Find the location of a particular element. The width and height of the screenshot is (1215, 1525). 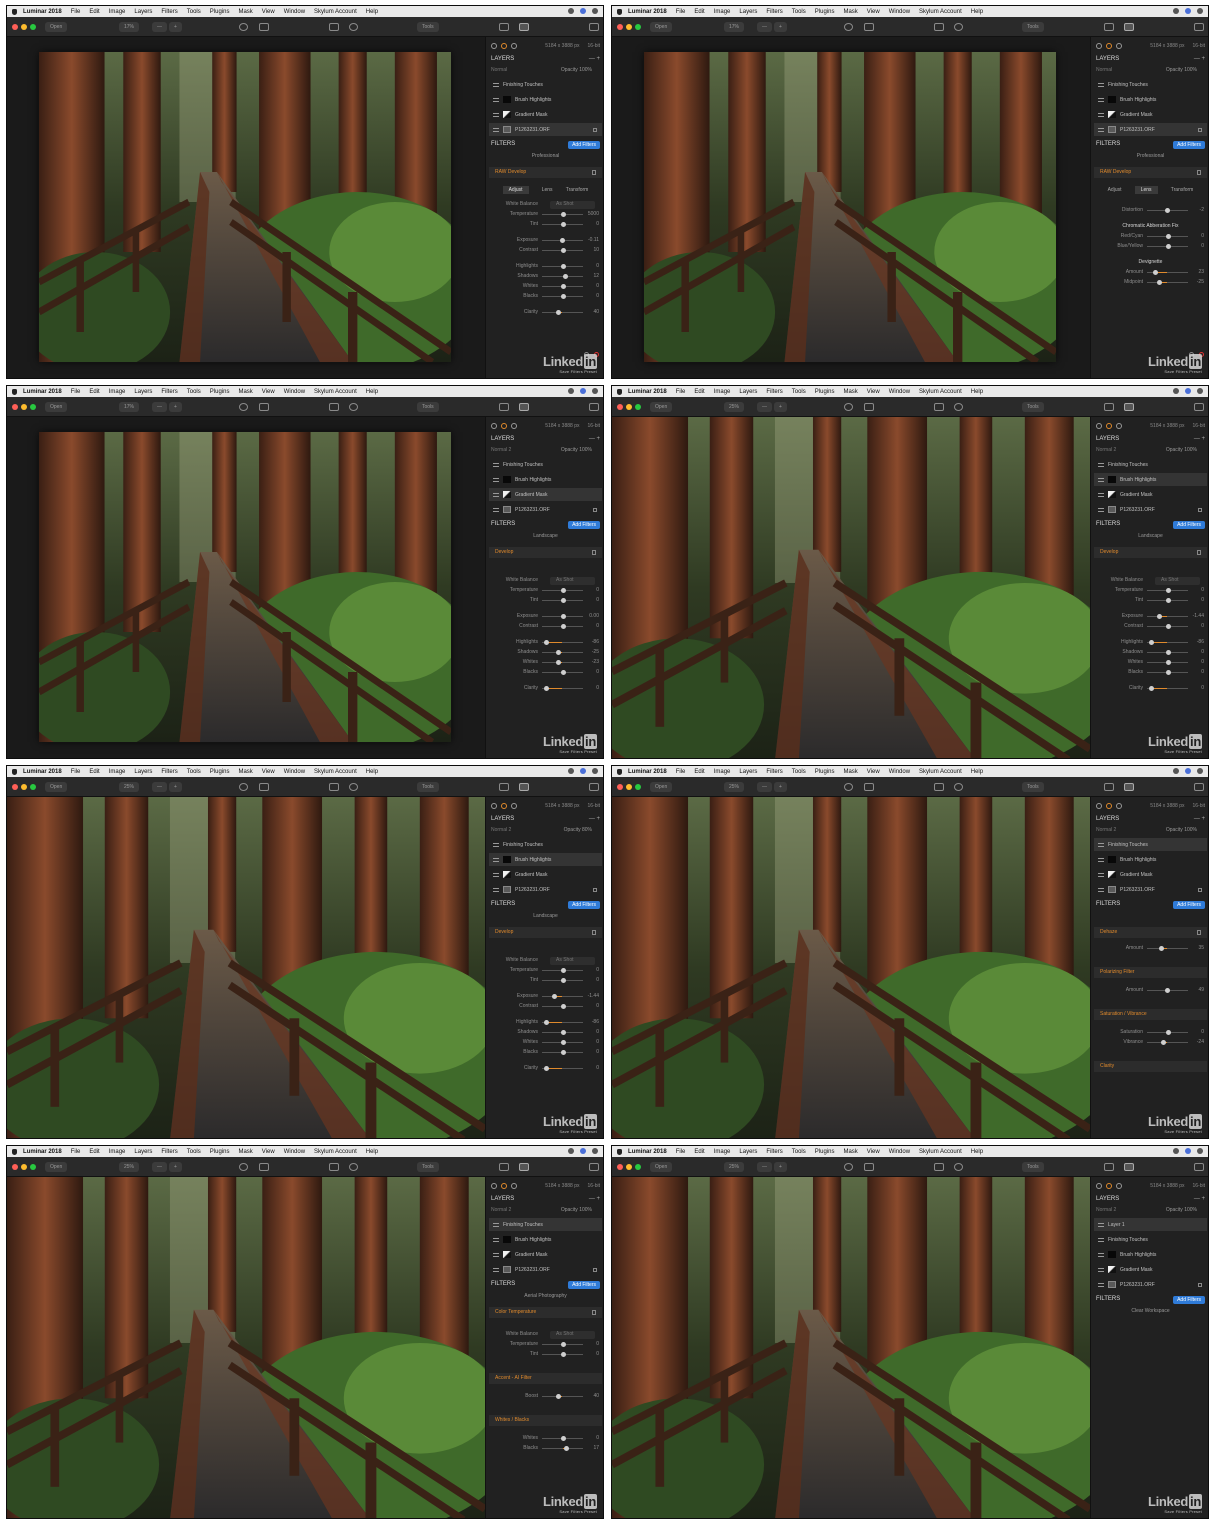

control-center-icon is located at coordinates (1200, 11).